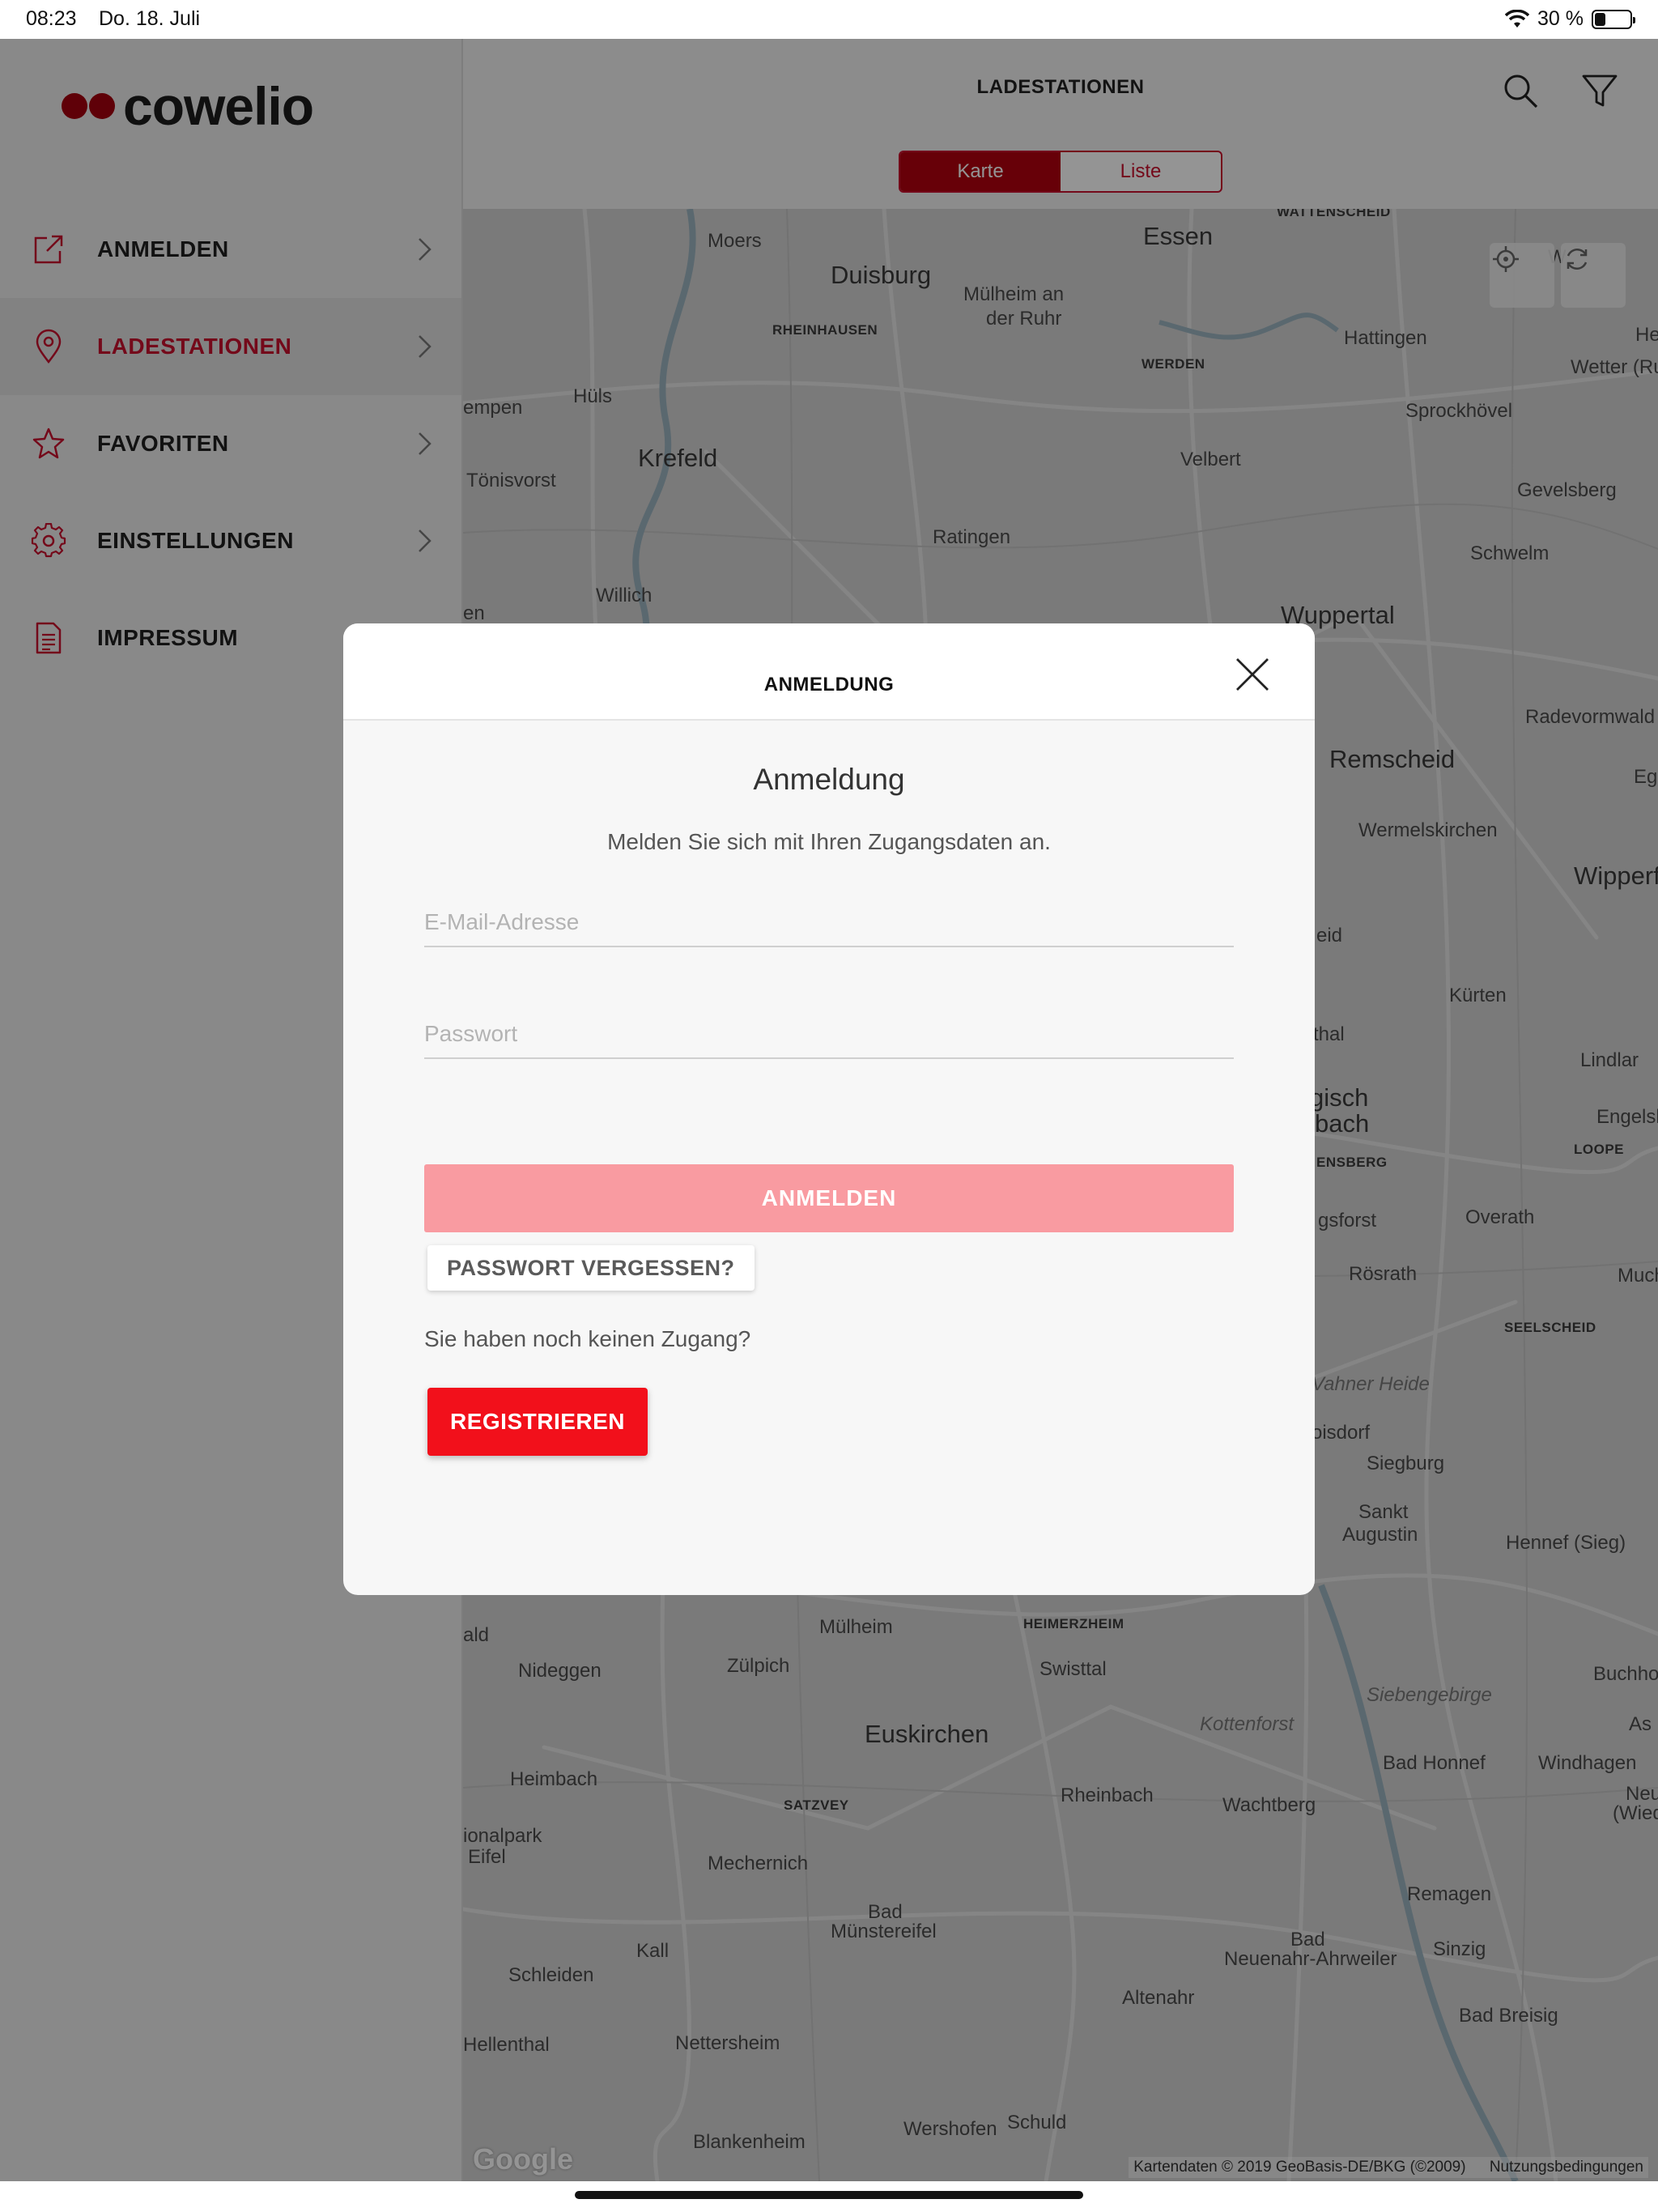 Image resolution: width=1658 pixels, height=2212 pixels. Describe the element at coordinates (829, 779) in the screenshot. I see `login-heading: Anmeldung` at that location.